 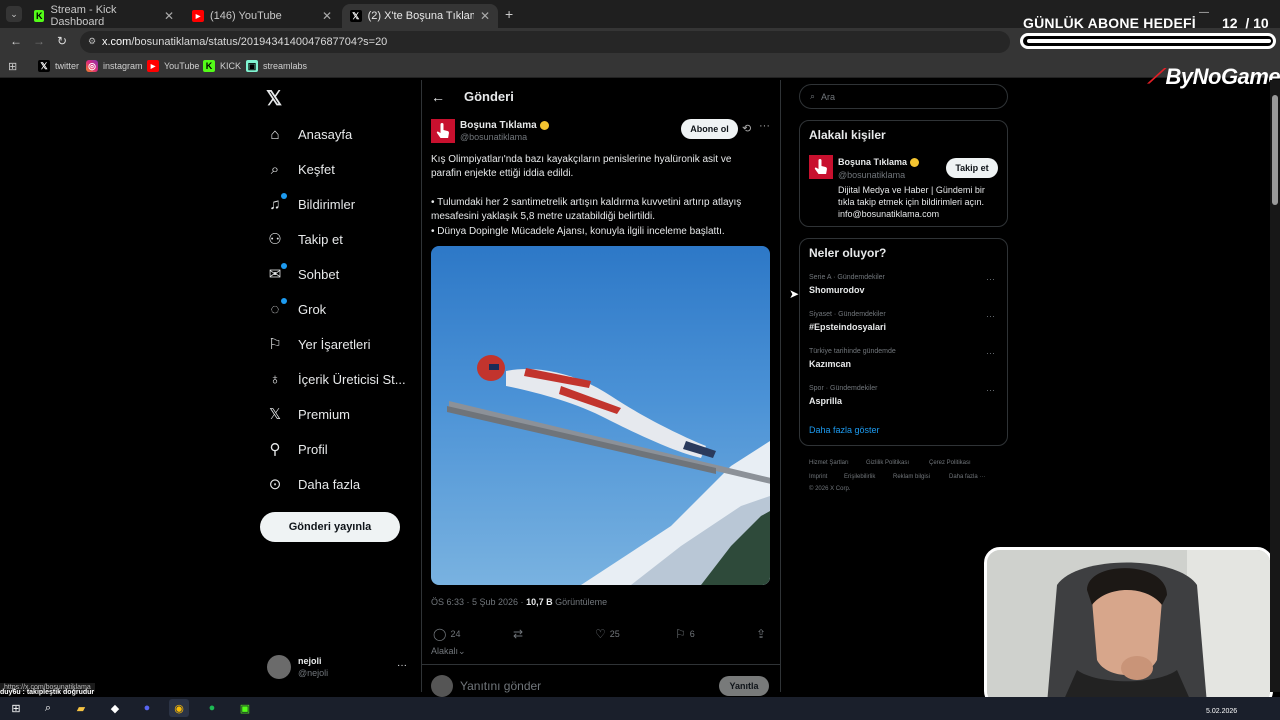 I want to click on nav-home: ⌂ Anasayfa, so click(x=309, y=134).